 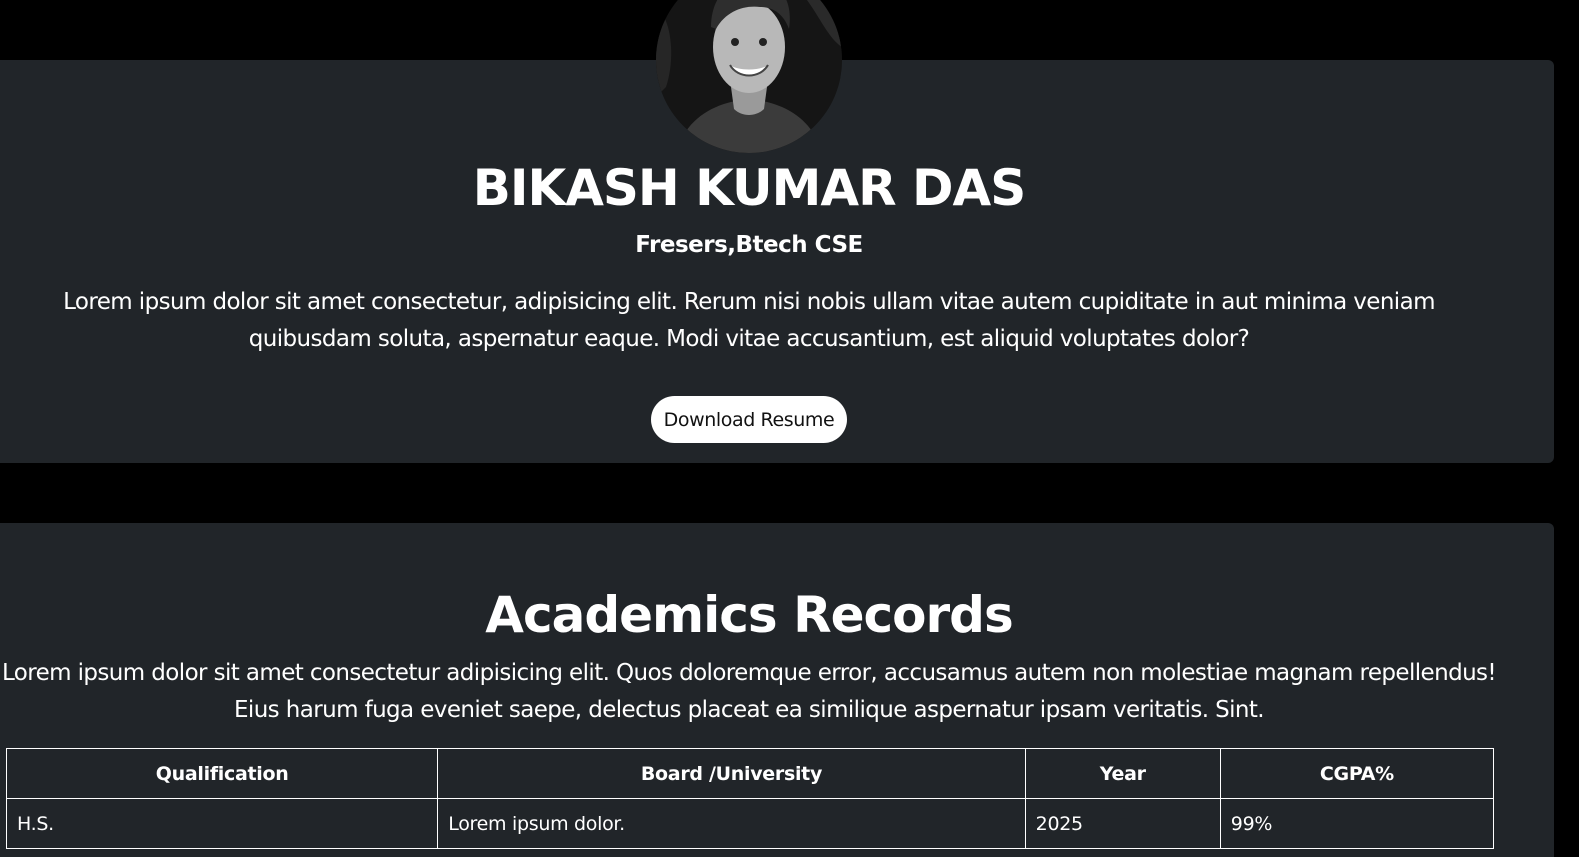 I want to click on table-row: H.S. Lorem ipsum dolor. 2025 99%, so click(x=750, y=823).